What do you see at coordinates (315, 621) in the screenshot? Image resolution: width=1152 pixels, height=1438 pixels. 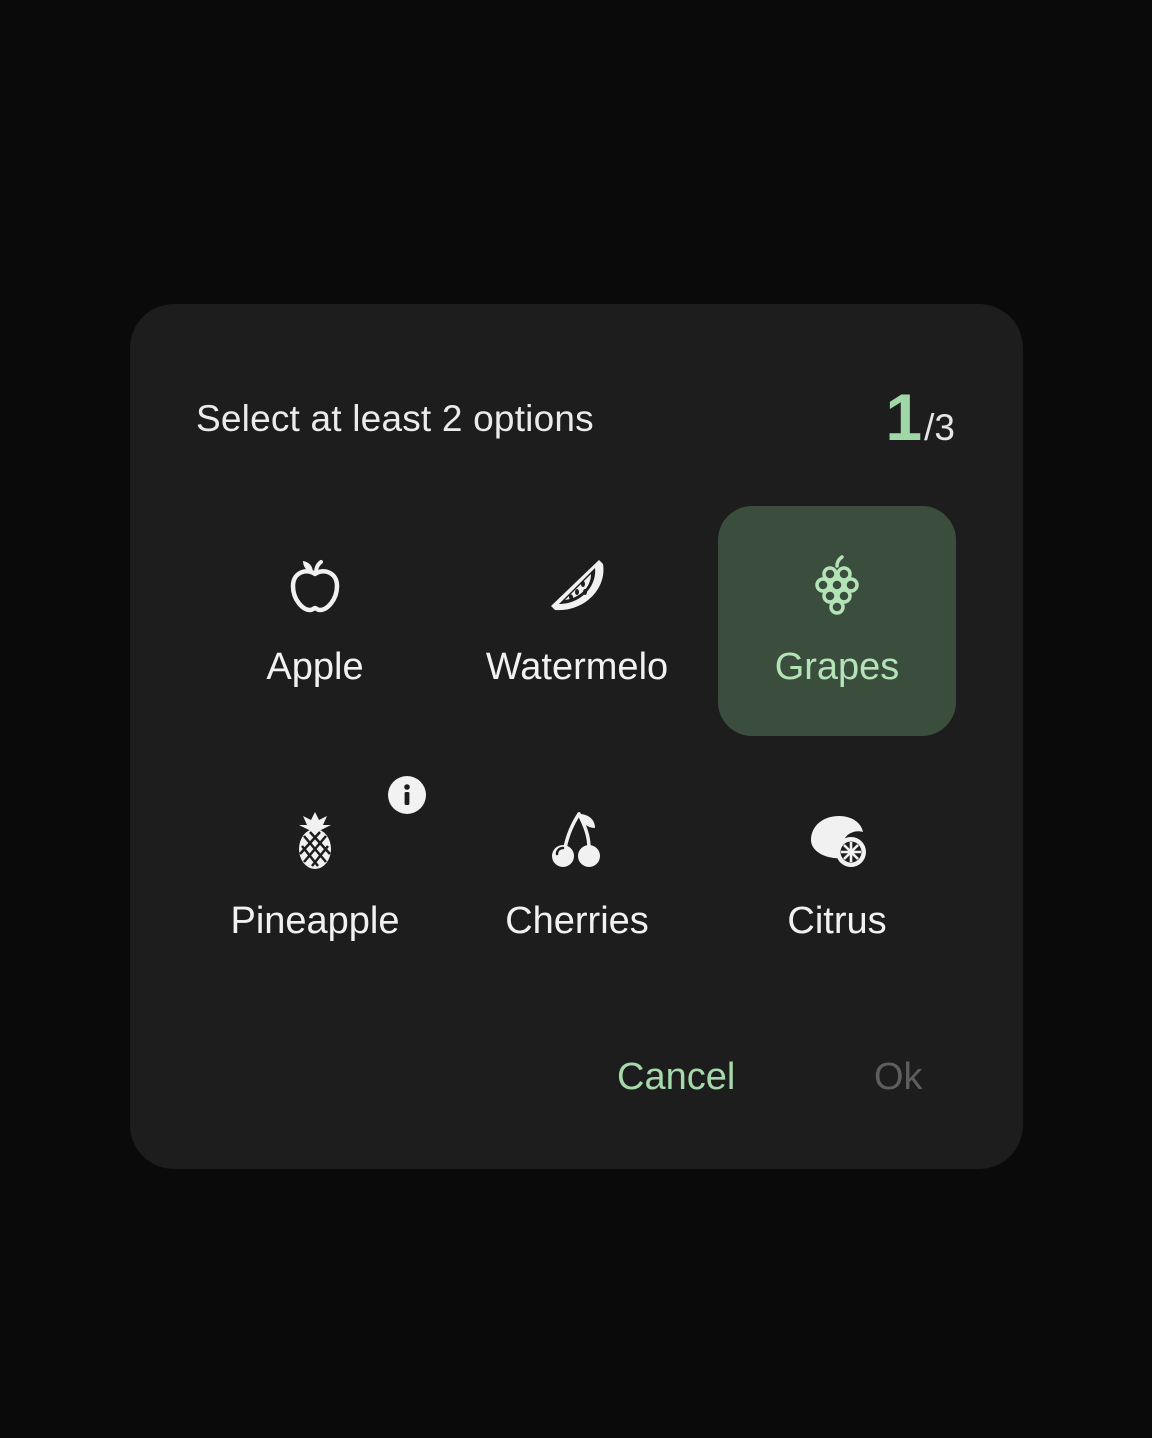 I see `option-apple: Apple` at bounding box center [315, 621].